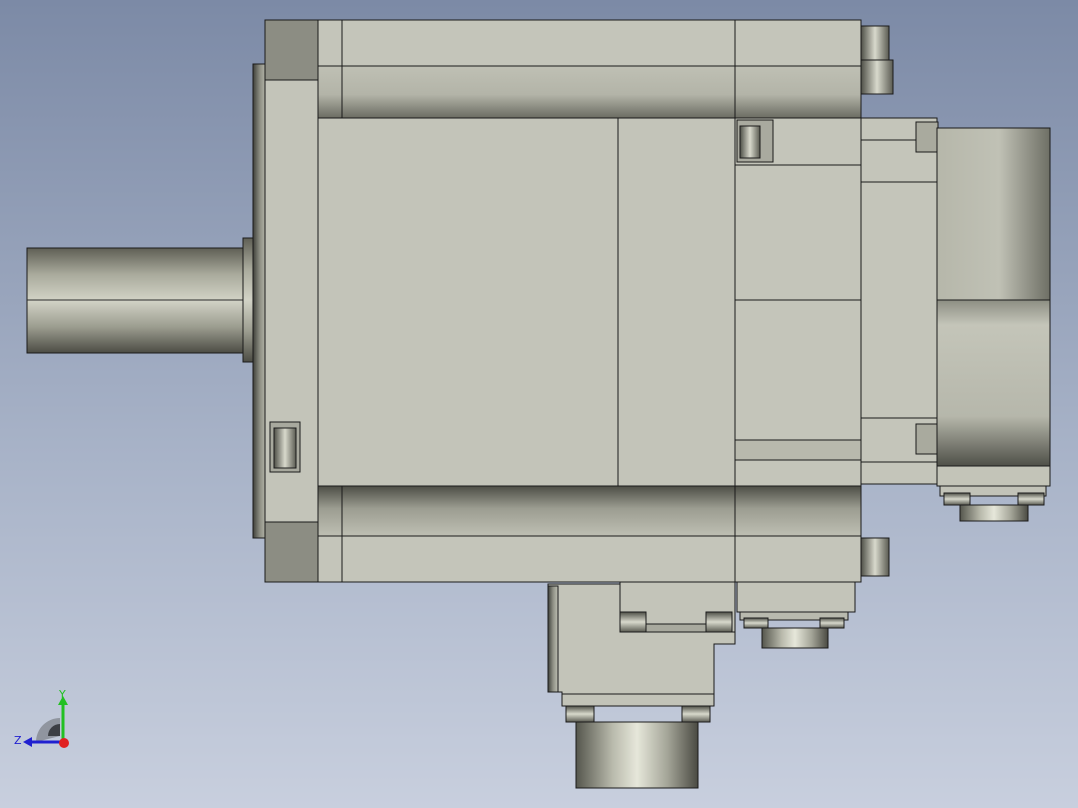 Image resolution: width=1078 pixels, height=808 pixels. I want to click on x-axis-dot, so click(64, 743).